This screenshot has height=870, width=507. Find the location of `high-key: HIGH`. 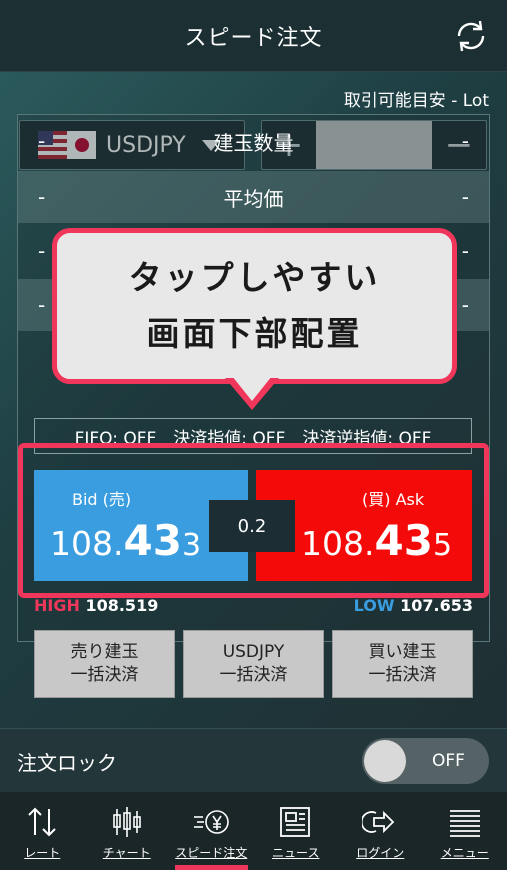

high-key: HIGH is located at coordinates (57, 605).